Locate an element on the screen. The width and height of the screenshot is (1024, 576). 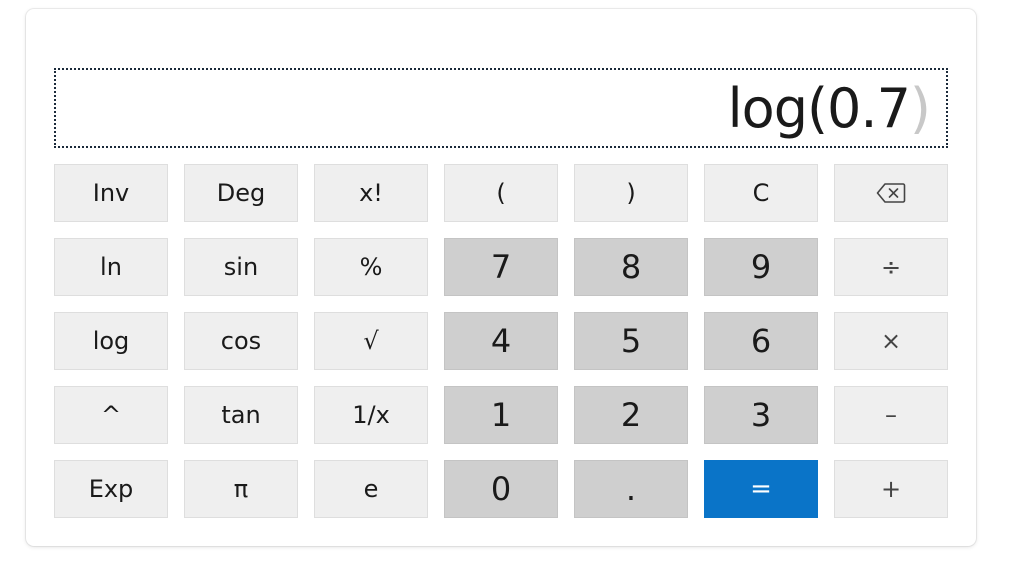
digit-4-button: 4 is located at coordinates (501, 341).